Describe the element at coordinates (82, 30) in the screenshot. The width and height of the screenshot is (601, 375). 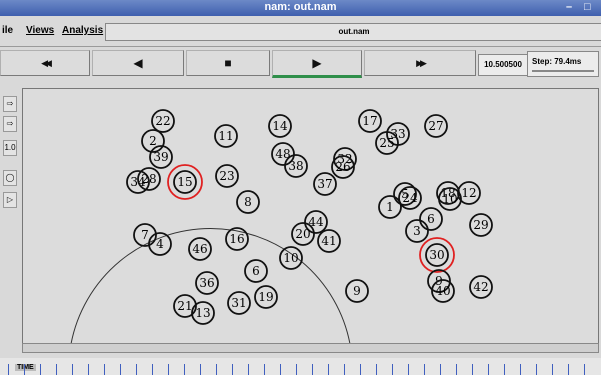
I see `menu-analysis: Analysis` at that location.